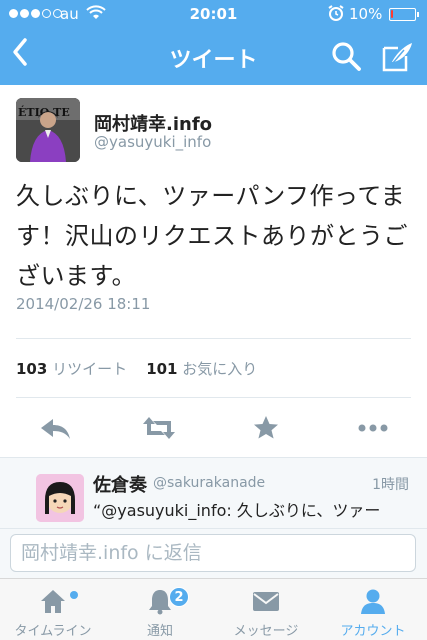 This screenshot has height=640, width=427. What do you see at coordinates (159, 631) in the screenshot?
I see `tab-label: 通知` at bounding box center [159, 631].